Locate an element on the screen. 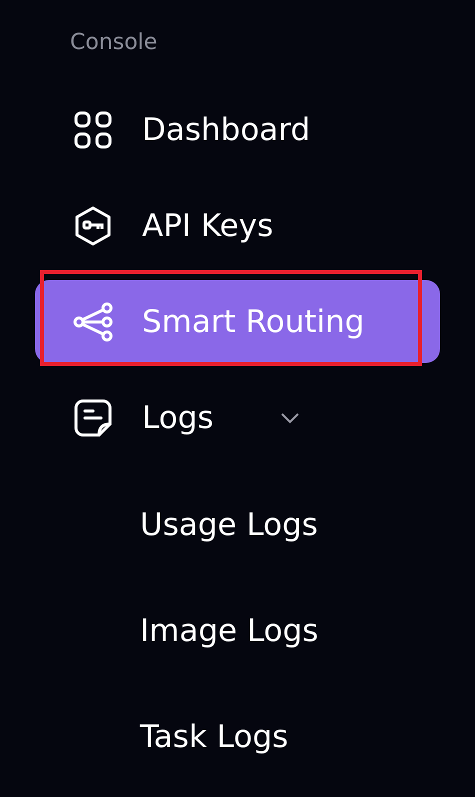 The height and width of the screenshot is (797, 475). nav-subitem: Task Logs is located at coordinates (214, 737).